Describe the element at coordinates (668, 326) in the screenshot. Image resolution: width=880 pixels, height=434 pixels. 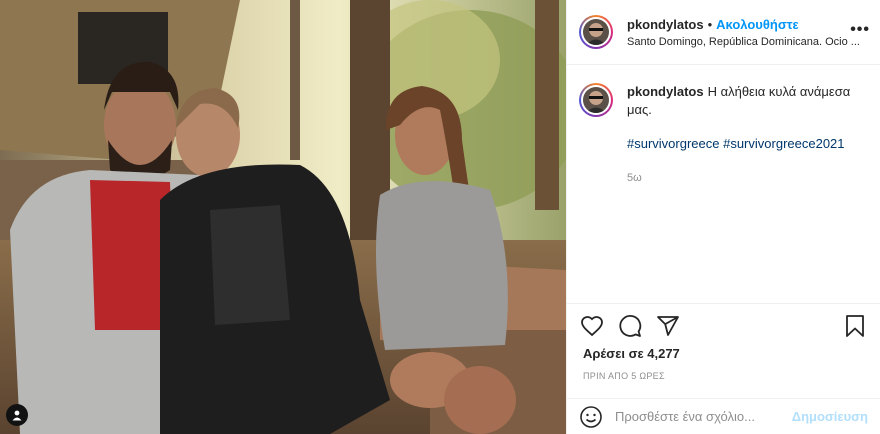
I see `share-icon` at that location.